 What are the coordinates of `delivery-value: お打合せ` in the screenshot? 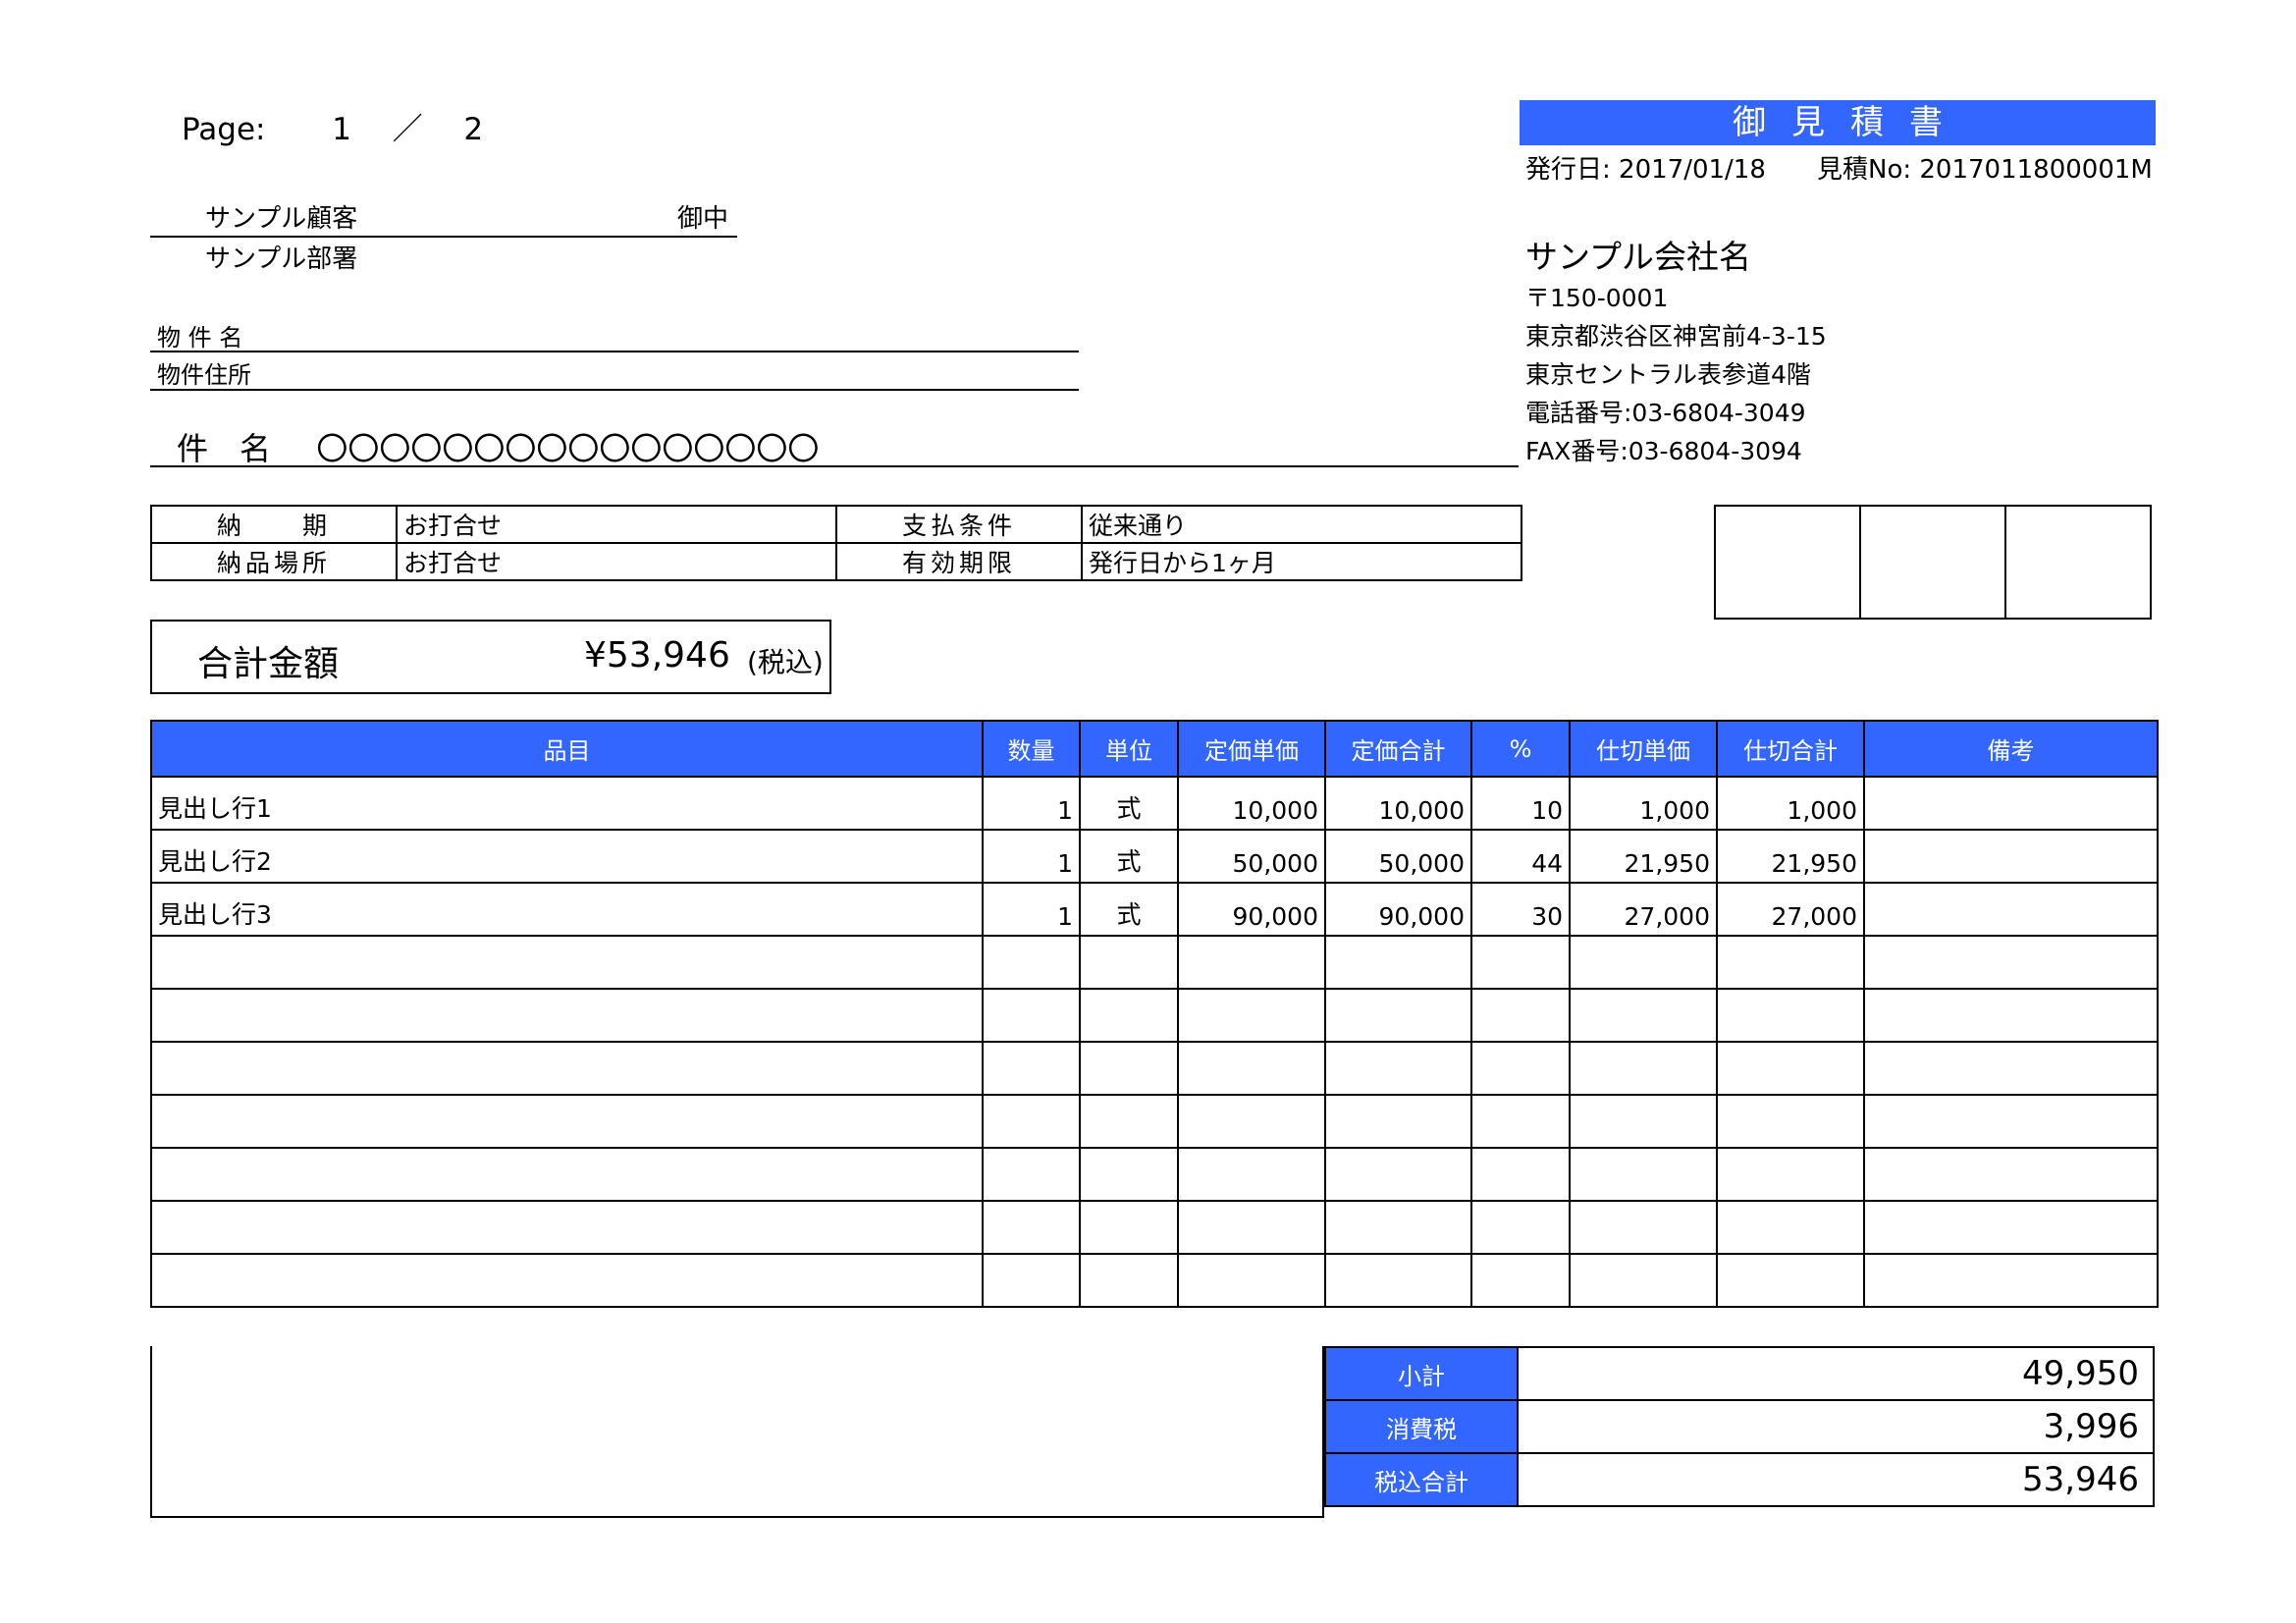 It's located at (616, 525).